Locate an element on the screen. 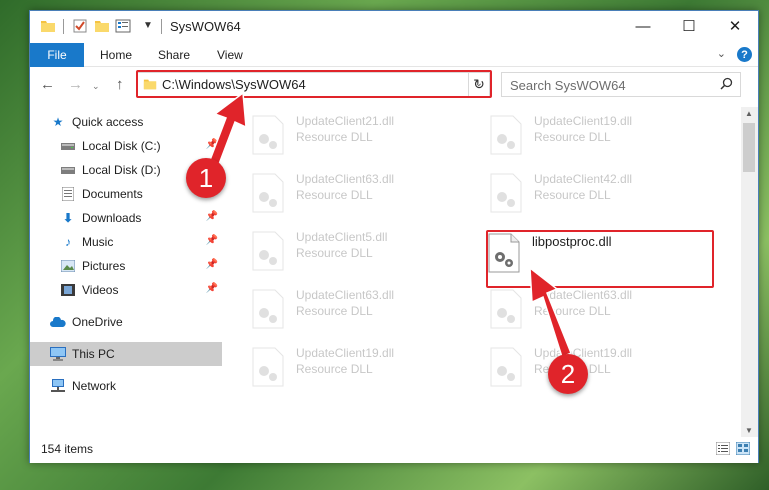 The width and height of the screenshot is (769, 490). ribbon: File Home Share View ⌄ ? is located at coordinates (394, 55).